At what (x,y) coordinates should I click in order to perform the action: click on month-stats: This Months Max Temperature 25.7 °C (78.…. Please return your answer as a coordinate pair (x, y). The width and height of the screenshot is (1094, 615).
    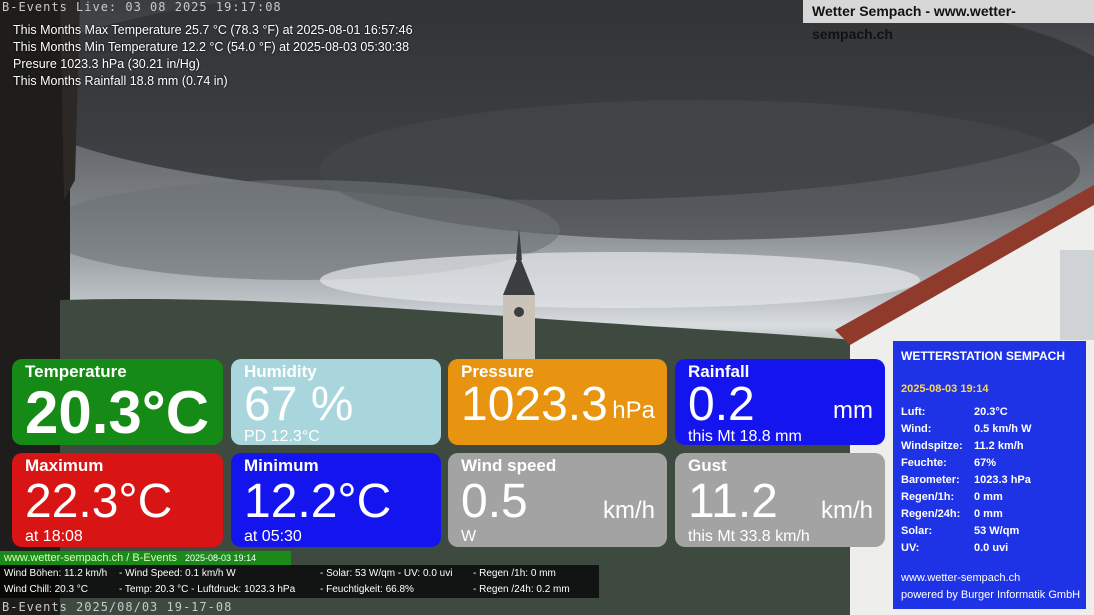
    Looking at the image, I should click on (213, 56).